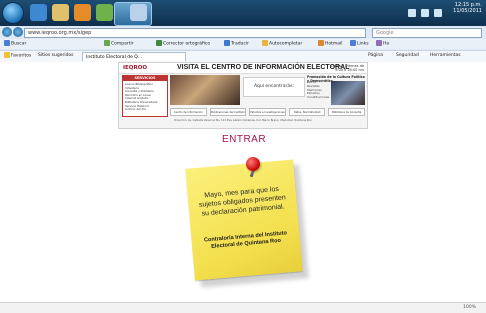 This screenshot has height=313, width=486. What do you see at coordinates (438, 13) in the screenshot?
I see `flag-icon` at bounding box center [438, 13].